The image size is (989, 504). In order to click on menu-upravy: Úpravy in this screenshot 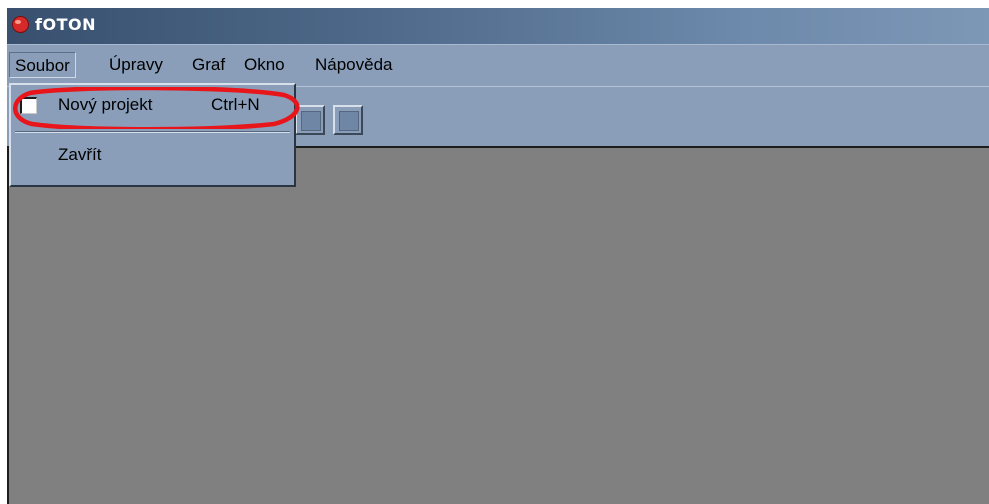, I will do `click(136, 65)`.